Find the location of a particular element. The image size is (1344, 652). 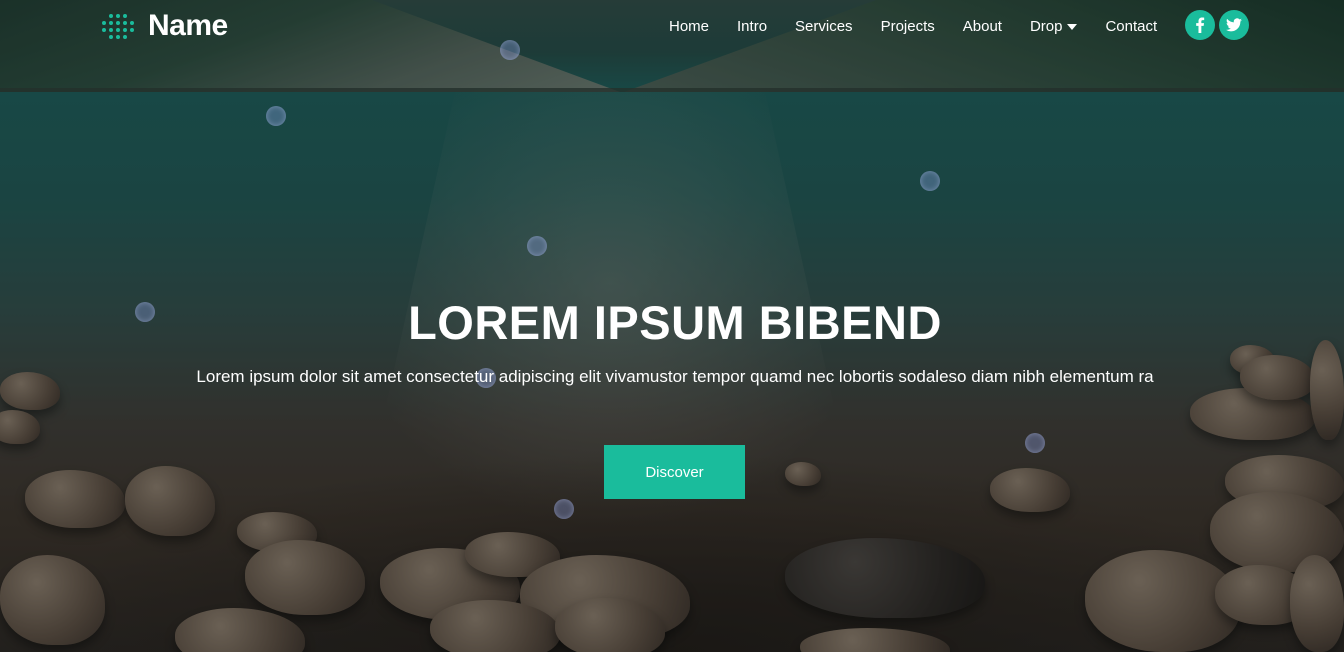

brand-logo: Name is located at coordinates (164, 26).